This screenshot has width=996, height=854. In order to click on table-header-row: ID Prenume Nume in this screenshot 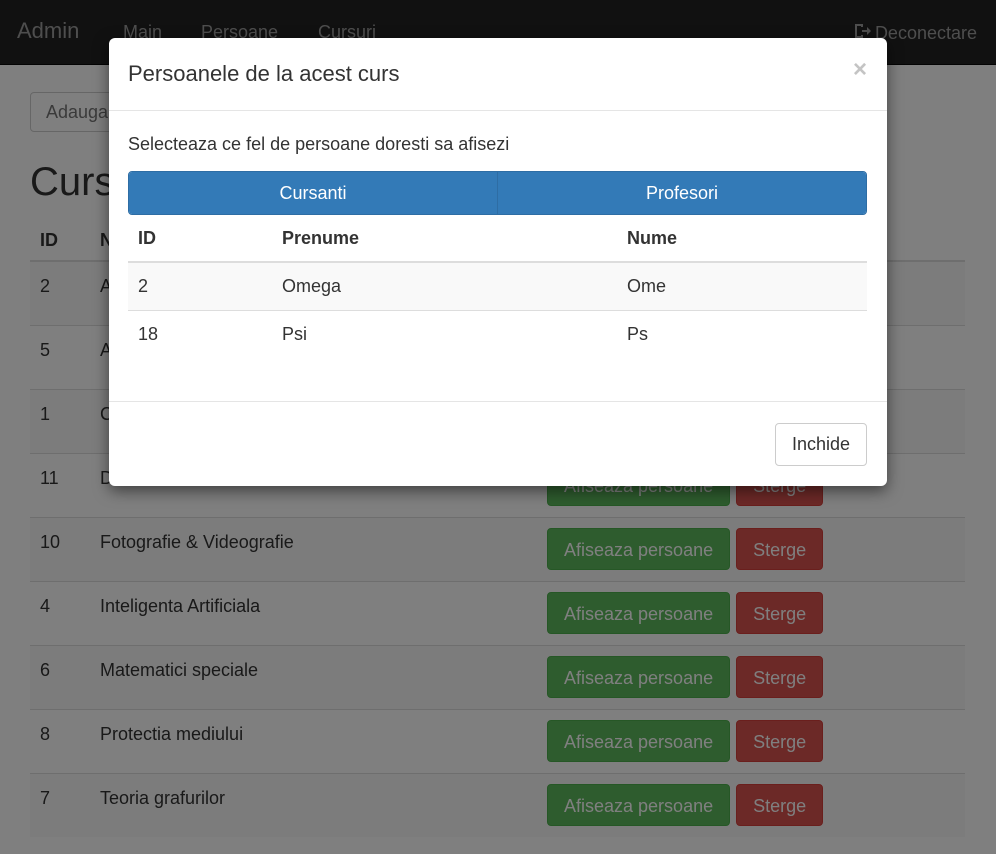, I will do `click(497, 239)`.